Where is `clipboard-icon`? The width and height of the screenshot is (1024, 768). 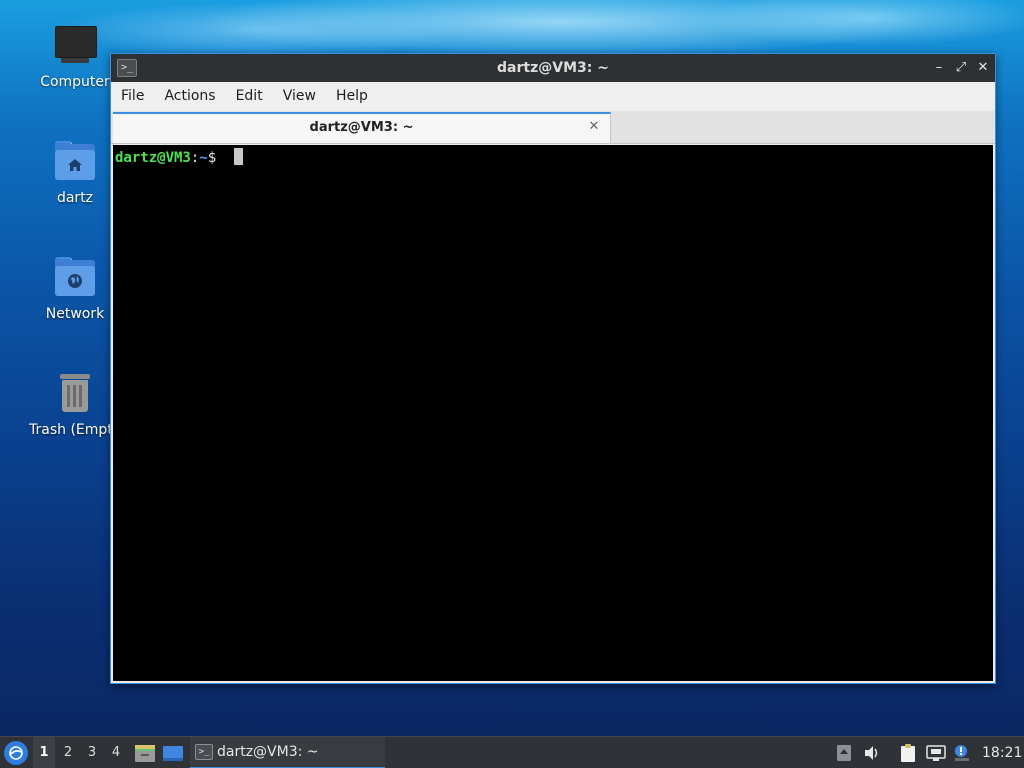 clipboard-icon is located at coordinates (908, 753).